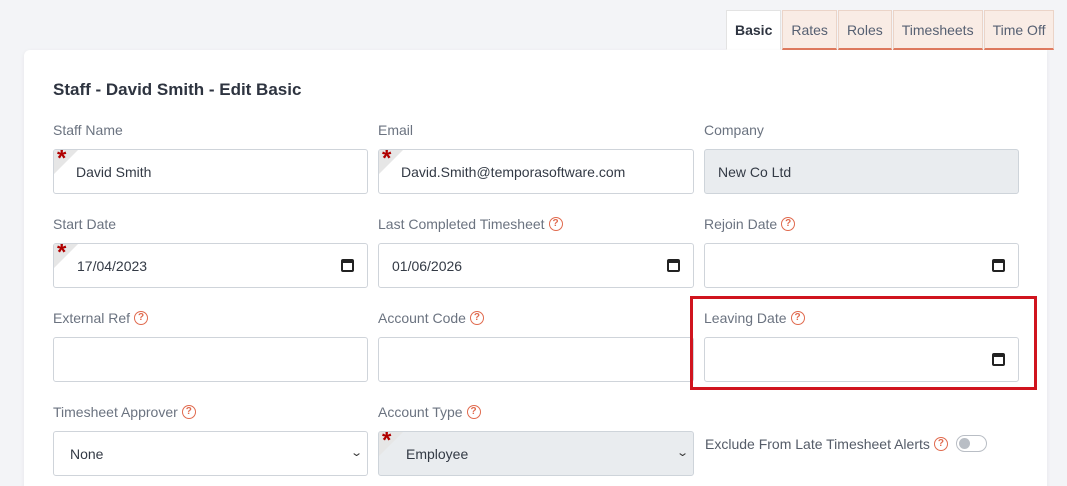 Image resolution: width=1067 pixels, height=486 pixels. Describe the element at coordinates (210, 265) in the screenshot. I see `start-date-input: * 17/04/2023` at that location.